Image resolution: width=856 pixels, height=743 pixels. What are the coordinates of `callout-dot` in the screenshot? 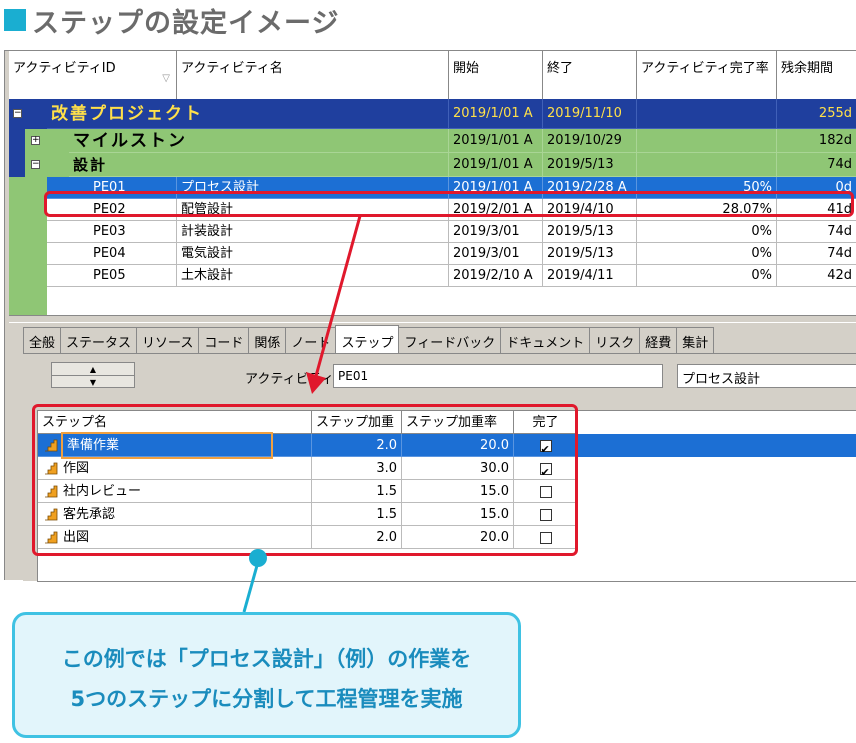 It's located at (258, 558).